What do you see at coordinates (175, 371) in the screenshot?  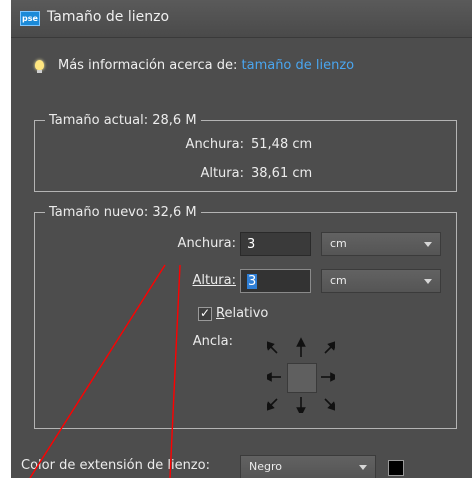 I see `annotation-line-right` at bounding box center [175, 371].